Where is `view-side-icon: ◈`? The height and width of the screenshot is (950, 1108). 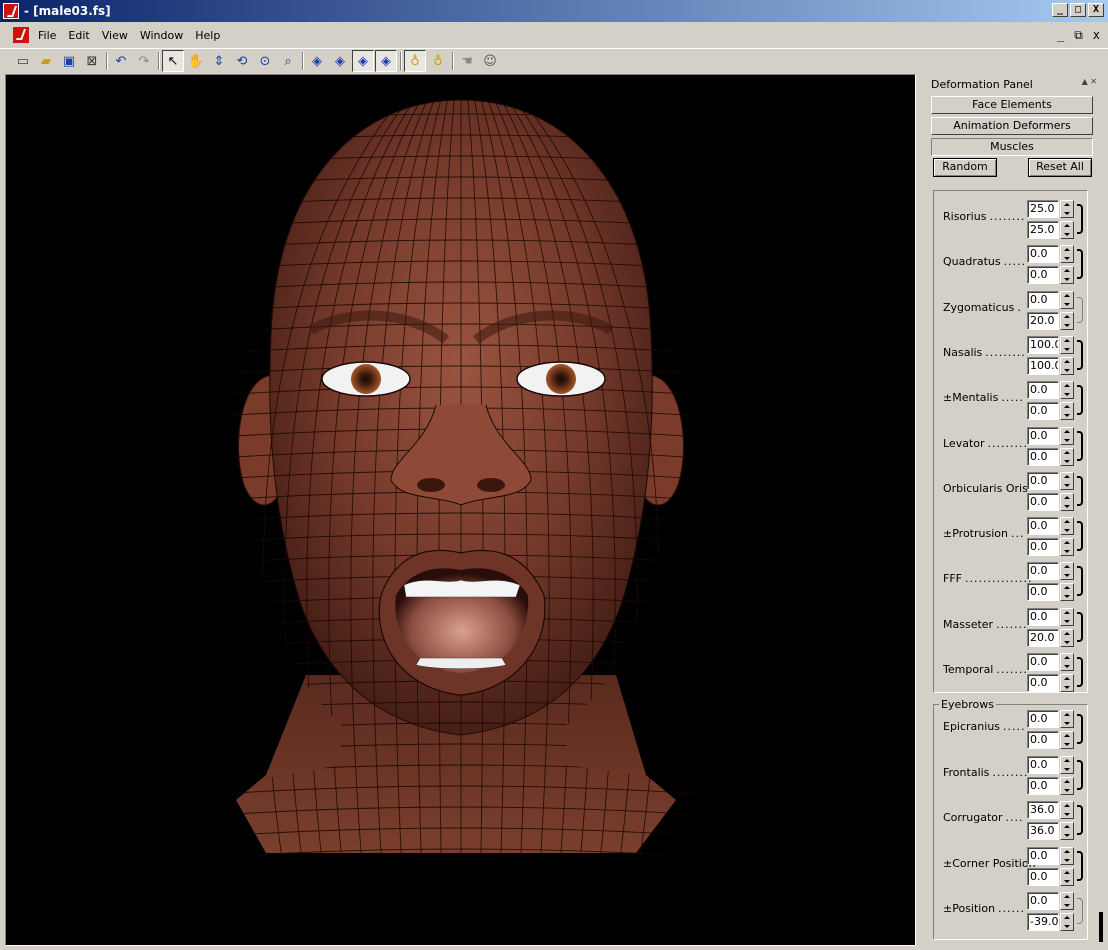
view-side-icon: ◈ is located at coordinates (340, 61).